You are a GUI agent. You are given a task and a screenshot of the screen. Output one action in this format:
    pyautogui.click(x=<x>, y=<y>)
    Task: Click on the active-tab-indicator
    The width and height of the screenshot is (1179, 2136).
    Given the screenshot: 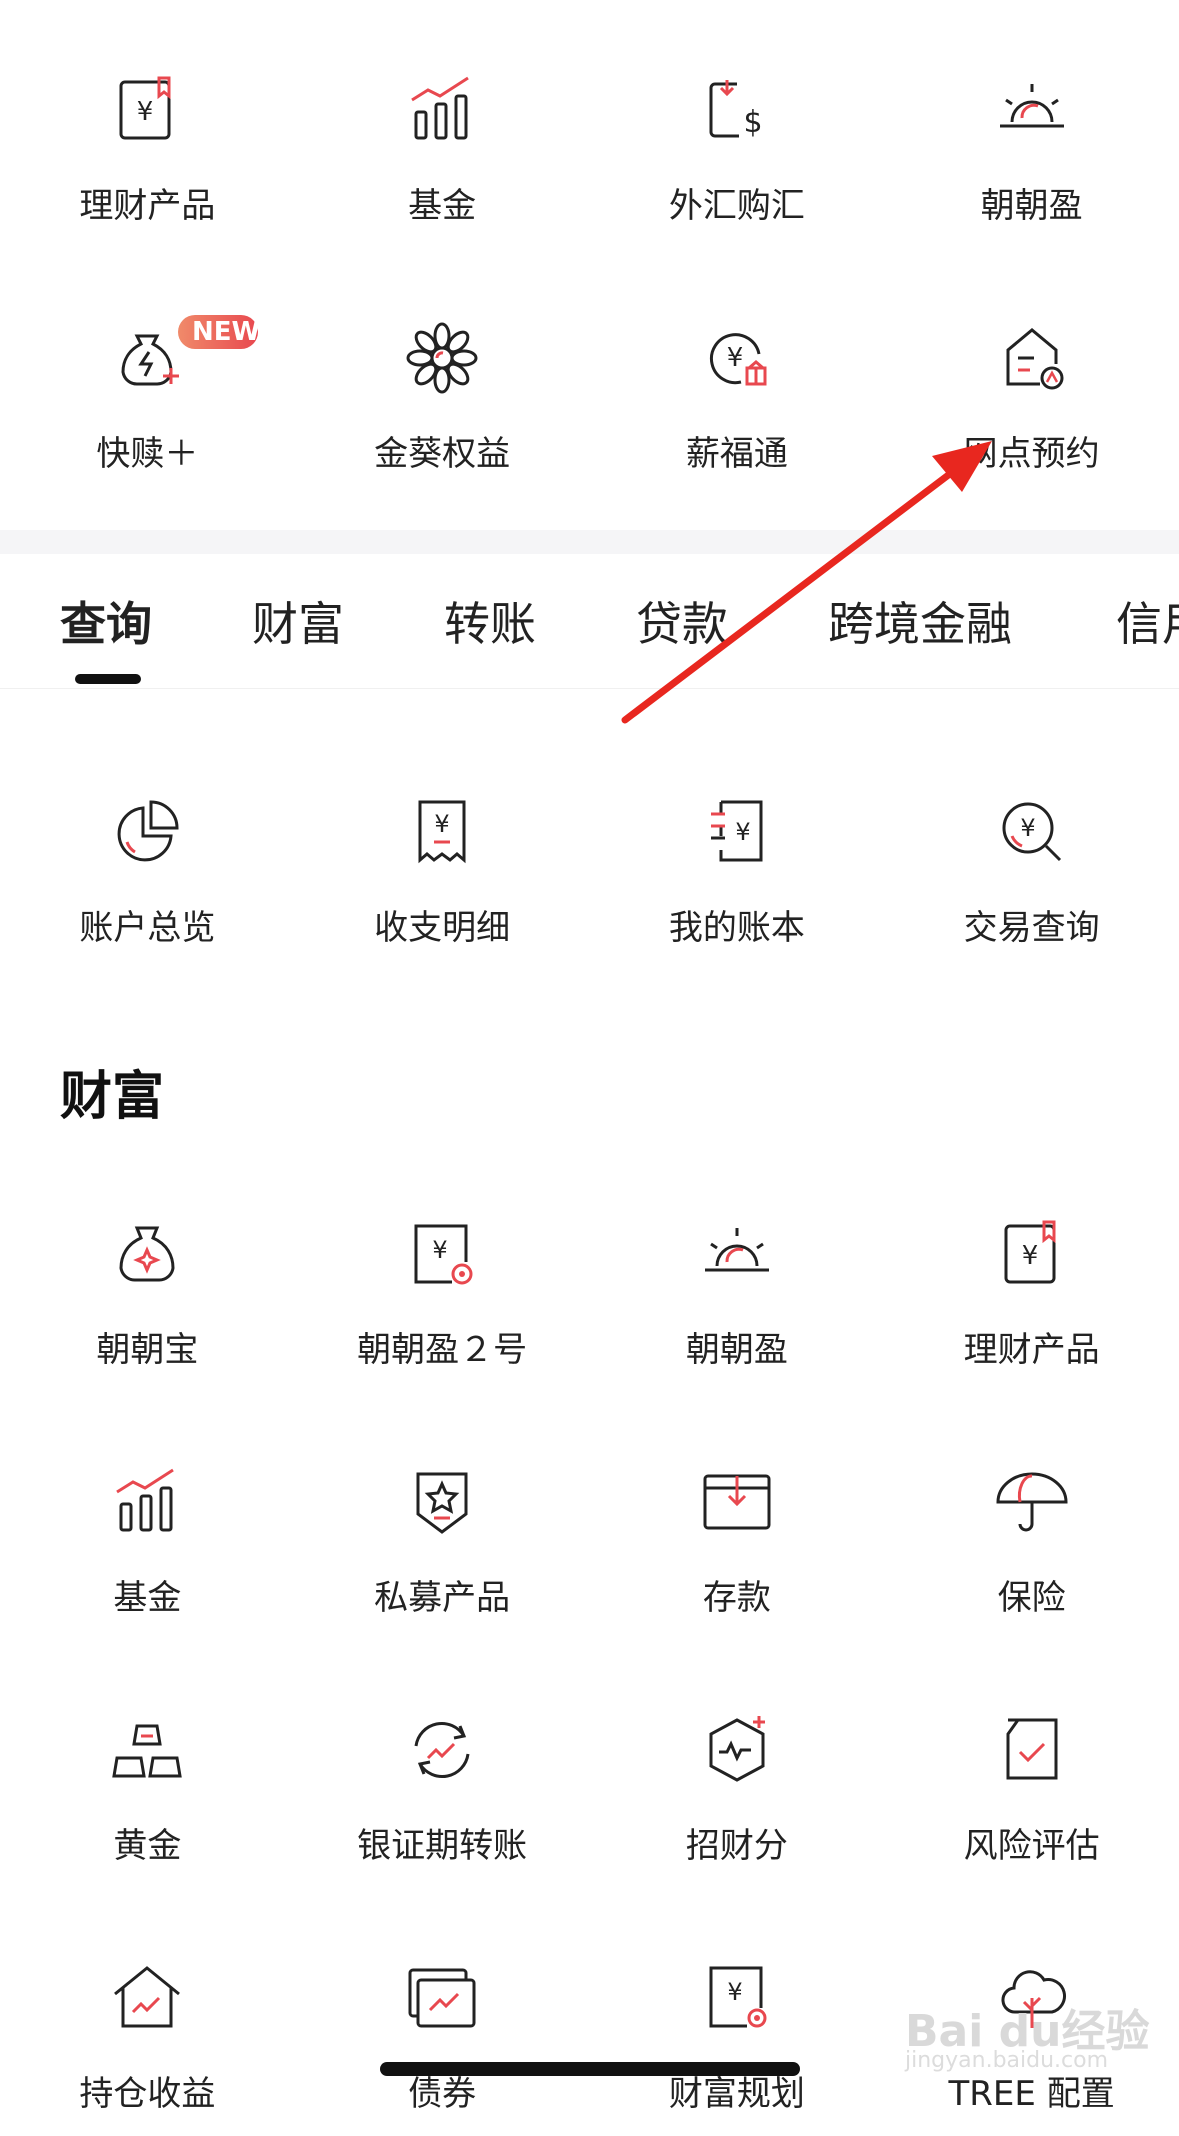 What is the action you would take?
    pyautogui.click(x=108, y=679)
    